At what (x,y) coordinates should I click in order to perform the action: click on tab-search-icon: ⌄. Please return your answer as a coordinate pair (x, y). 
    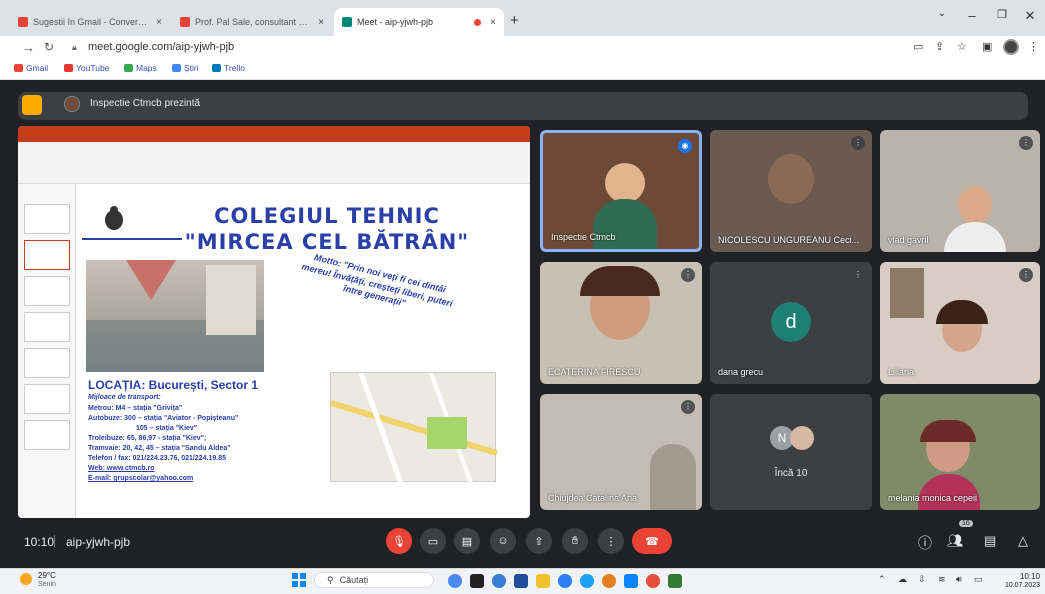
    Looking at the image, I should click on (942, 13).